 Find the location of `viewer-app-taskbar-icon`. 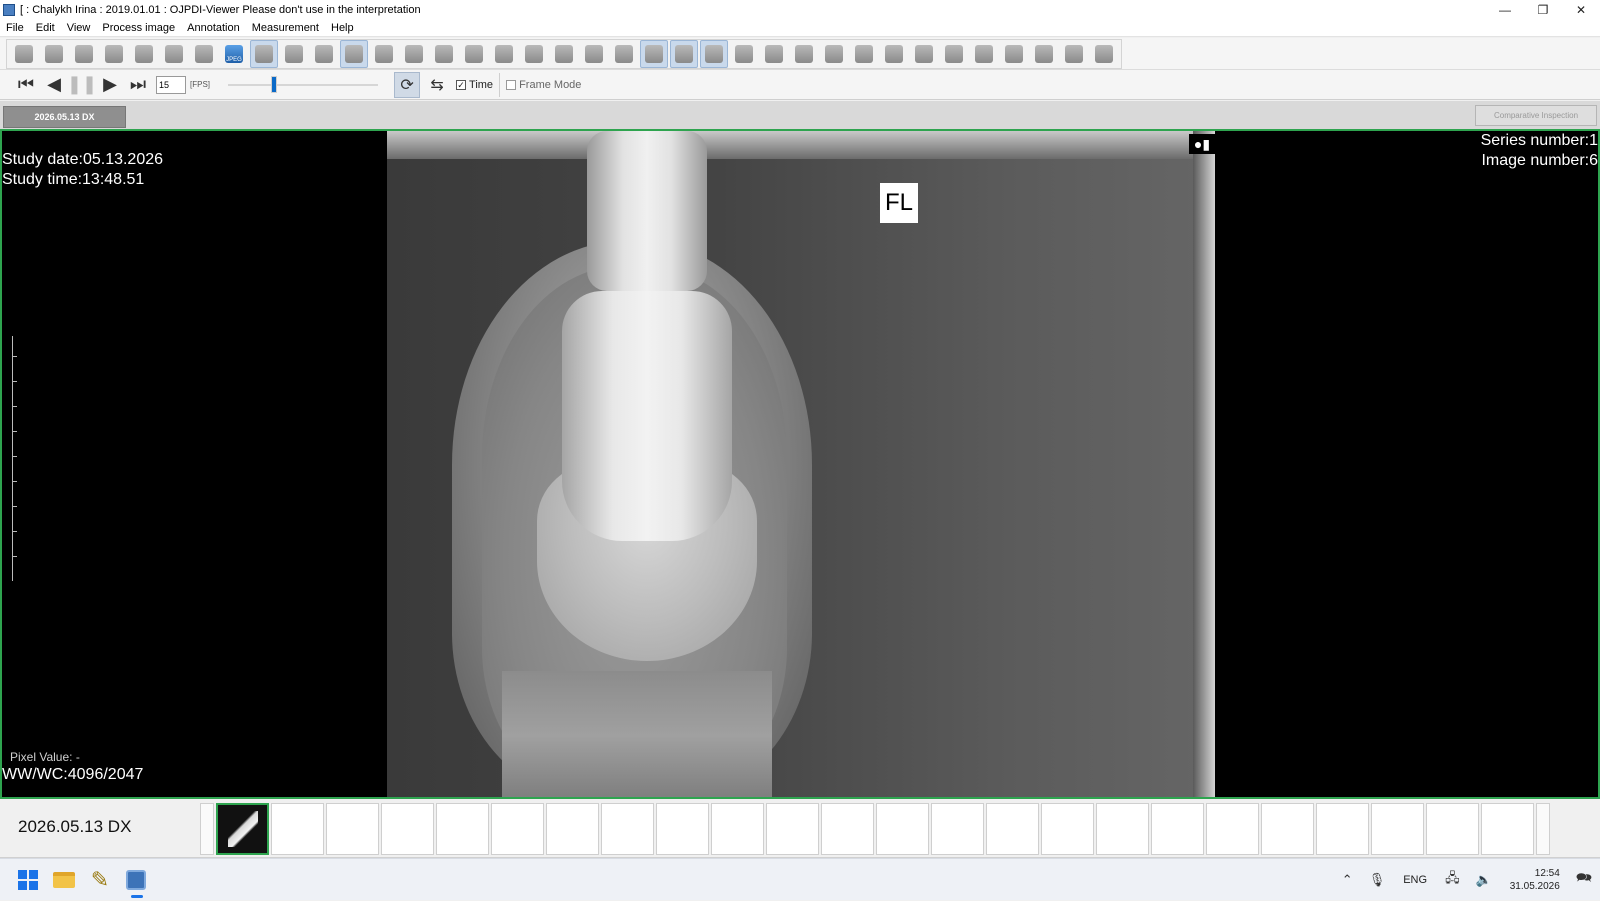

viewer-app-taskbar-icon is located at coordinates (136, 882).